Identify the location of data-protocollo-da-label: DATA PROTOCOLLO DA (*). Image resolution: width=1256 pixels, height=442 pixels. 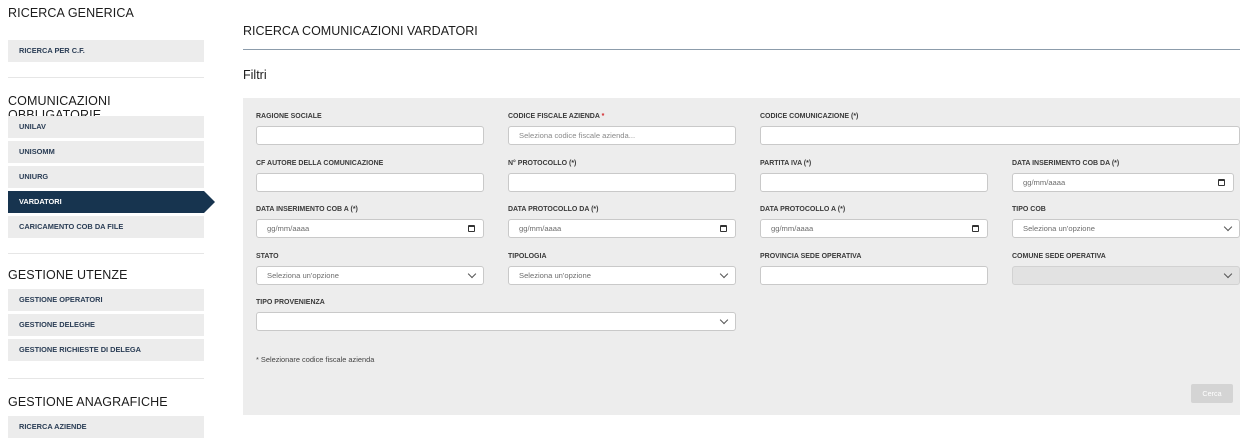
(553, 209).